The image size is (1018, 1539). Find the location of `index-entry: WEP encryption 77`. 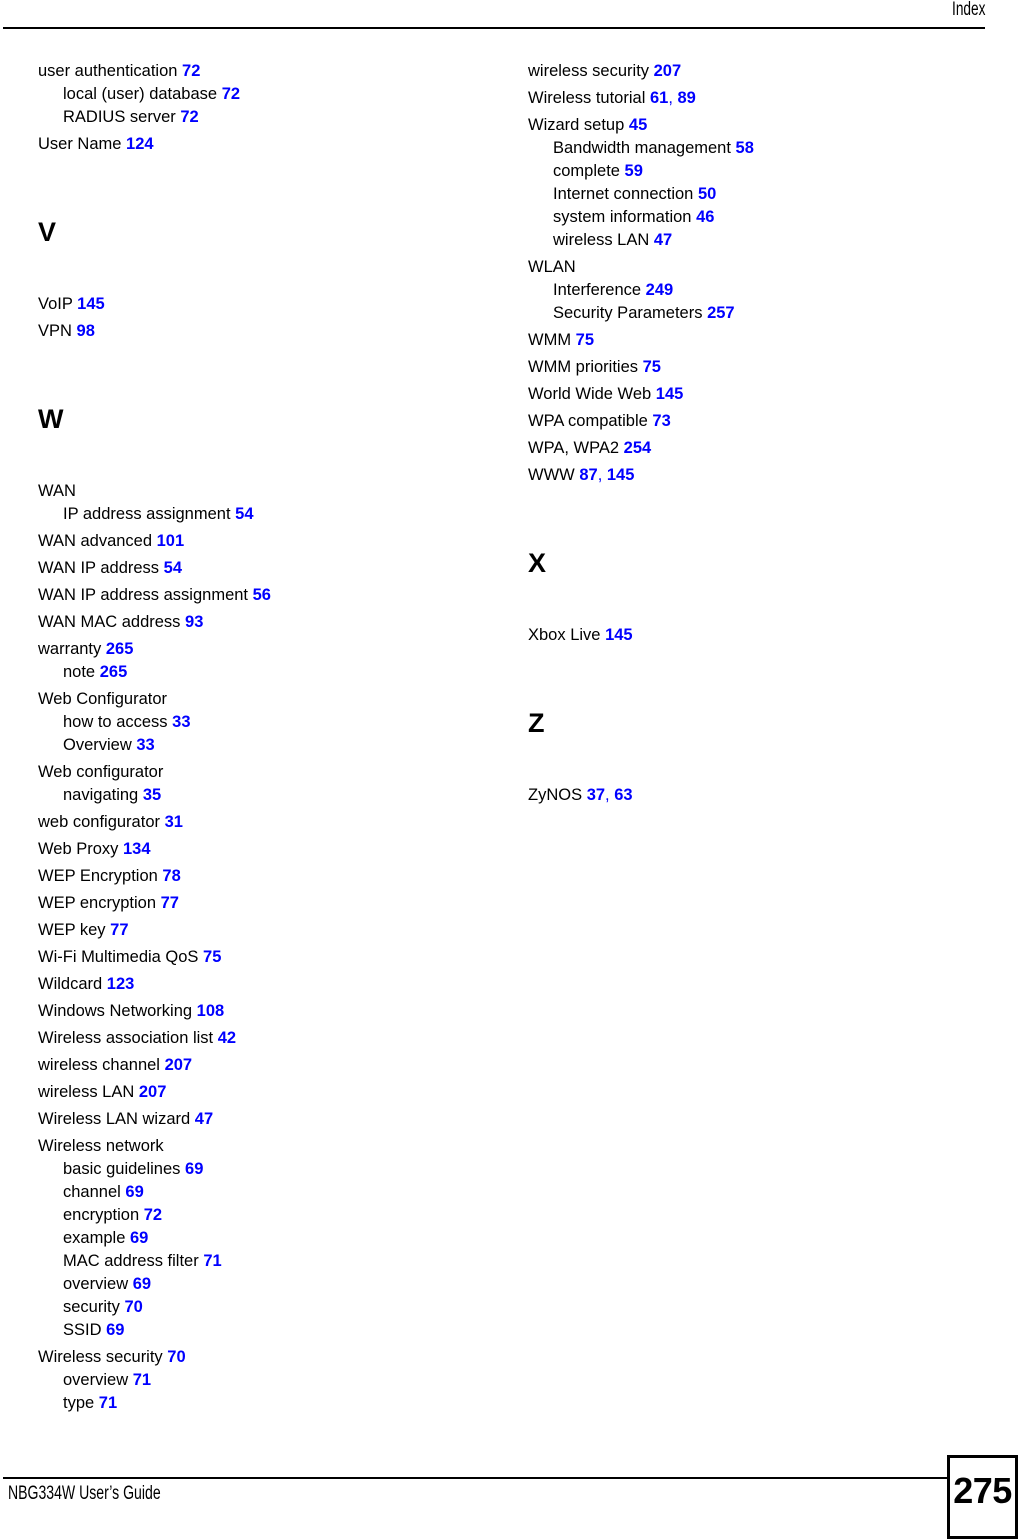

index-entry: WEP encryption 77 is located at coordinates (253, 903).